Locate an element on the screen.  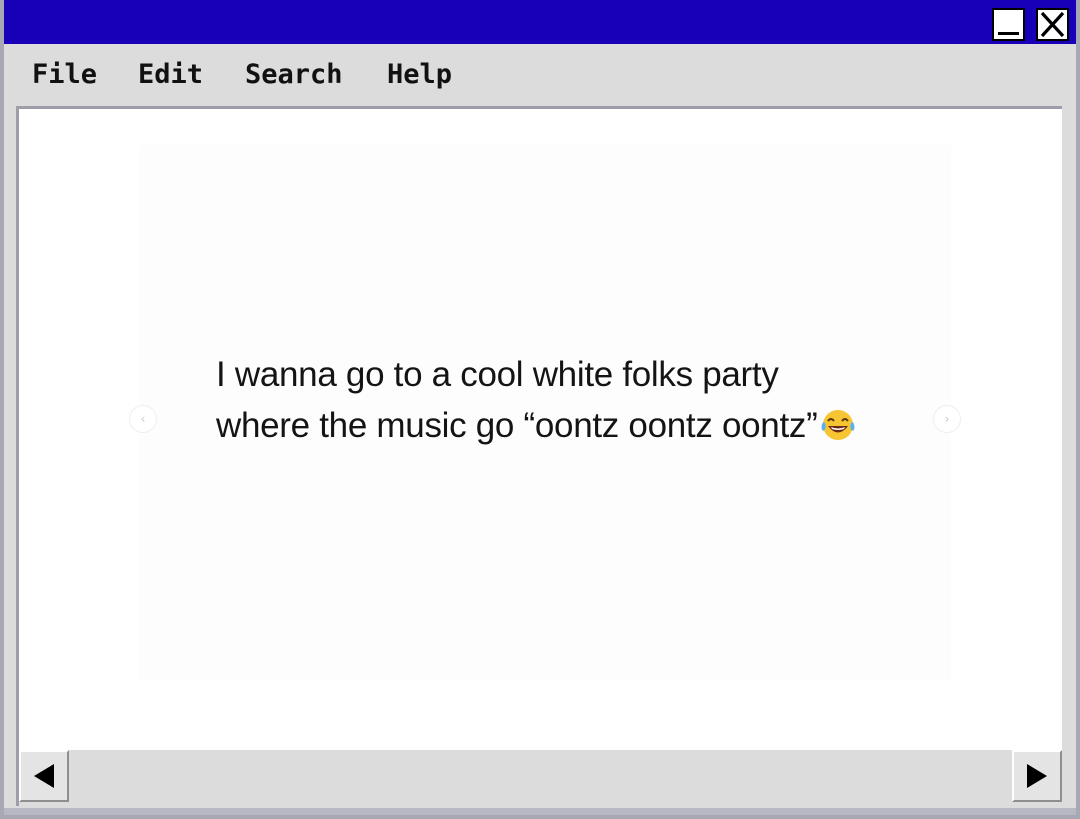
next-slide-button: › is located at coordinates (947, 419).